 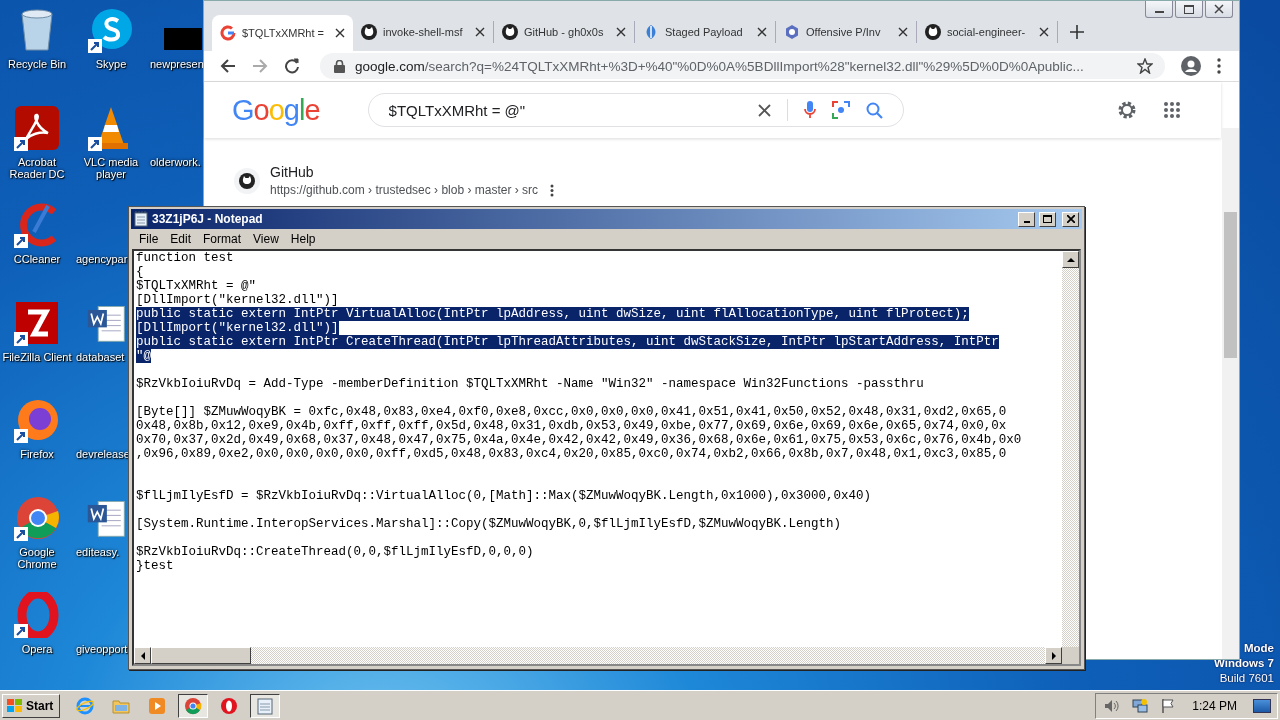 What do you see at coordinates (404, 190) in the screenshot?
I see `result-url: https://github.com › trustedsec › blob › master › src` at bounding box center [404, 190].